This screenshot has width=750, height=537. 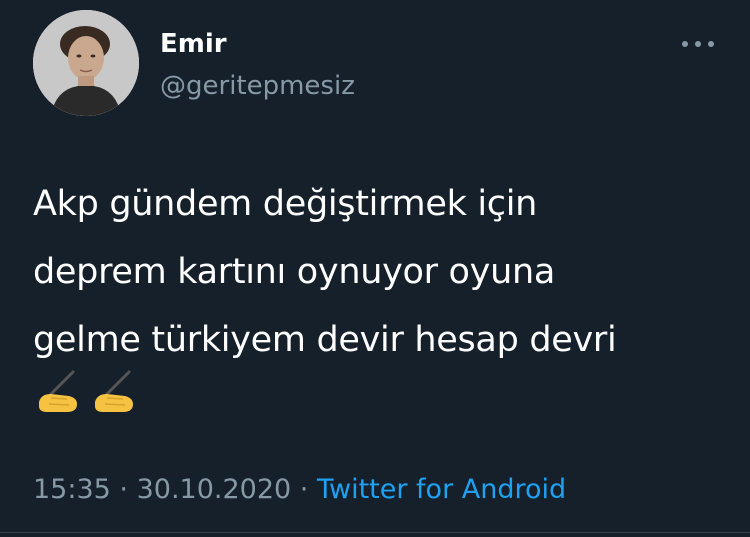 What do you see at coordinates (698, 44) in the screenshot?
I see `more-horizontal-icon` at bounding box center [698, 44].